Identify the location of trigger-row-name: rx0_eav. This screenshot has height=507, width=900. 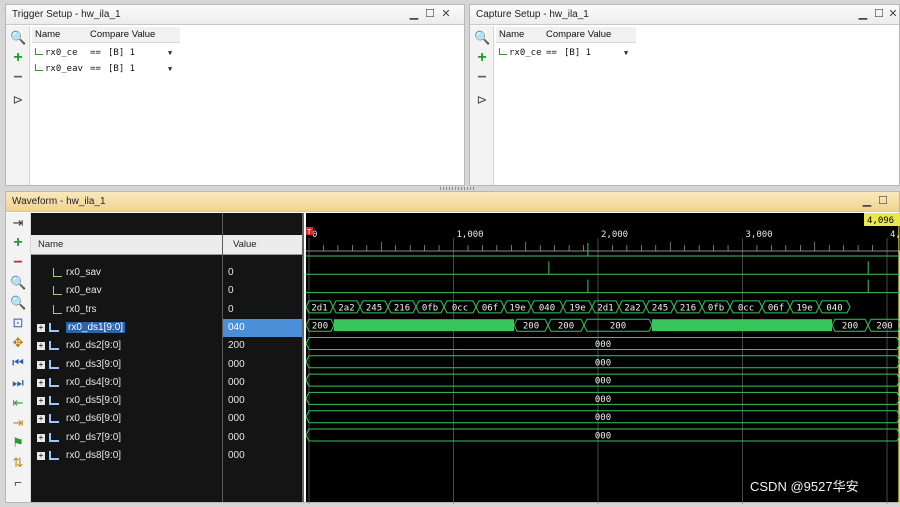
(59, 69).